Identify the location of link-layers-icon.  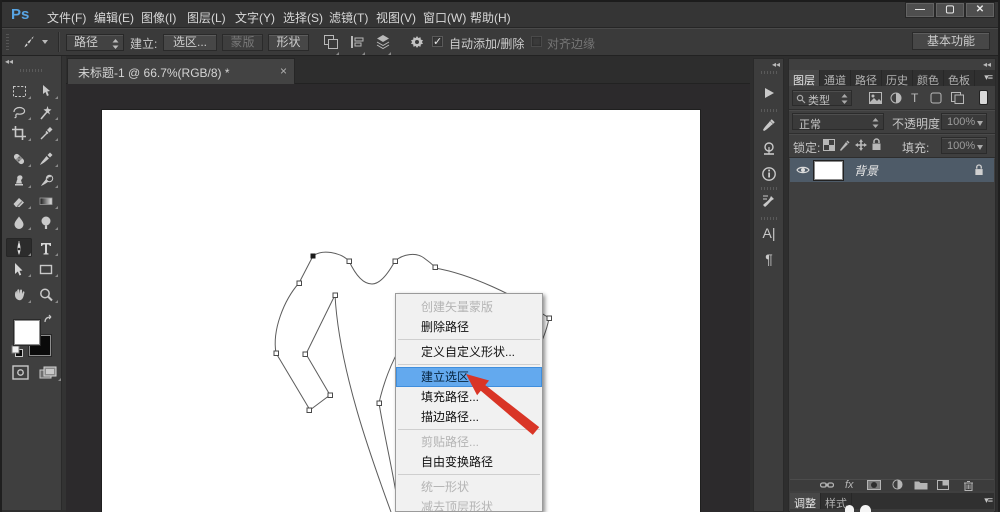
(827, 485).